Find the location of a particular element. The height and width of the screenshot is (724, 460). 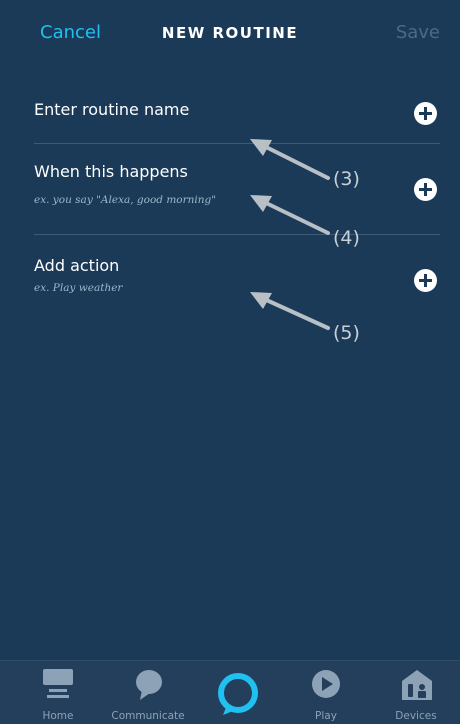

tab-play-label: Play is located at coordinates (326, 716).